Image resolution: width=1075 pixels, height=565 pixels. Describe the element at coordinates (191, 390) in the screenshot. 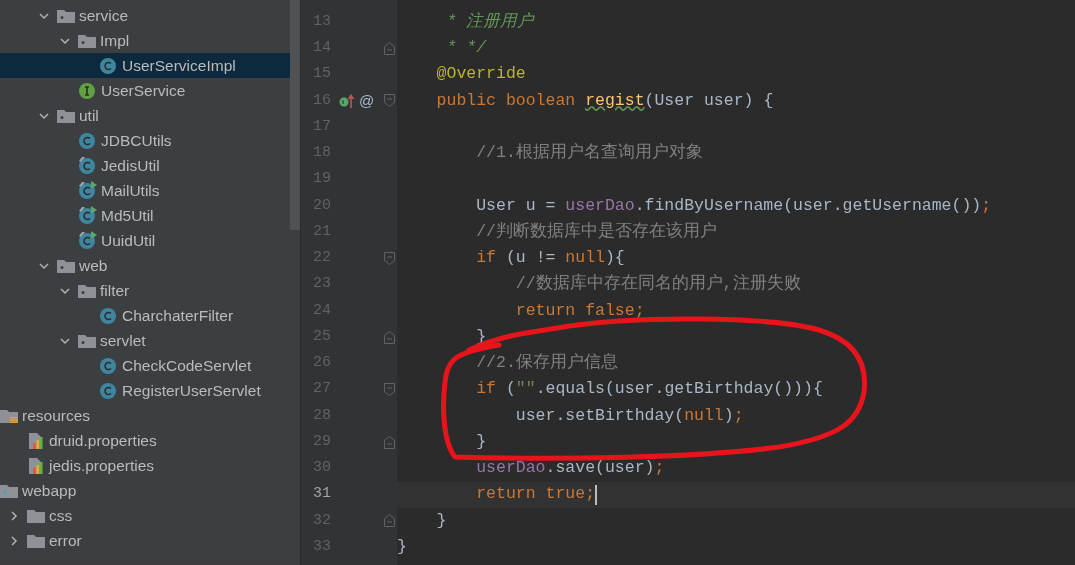

I see `tree-item-label: RegisterUserServlet` at that location.